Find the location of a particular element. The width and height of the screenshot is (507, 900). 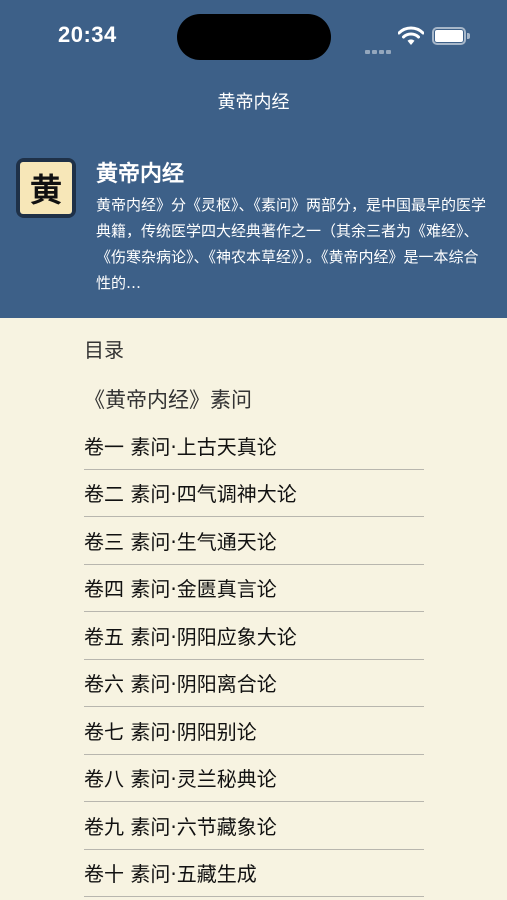

chapter-item: 卷四 素问·金匮真言论 is located at coordinates (254, 588).